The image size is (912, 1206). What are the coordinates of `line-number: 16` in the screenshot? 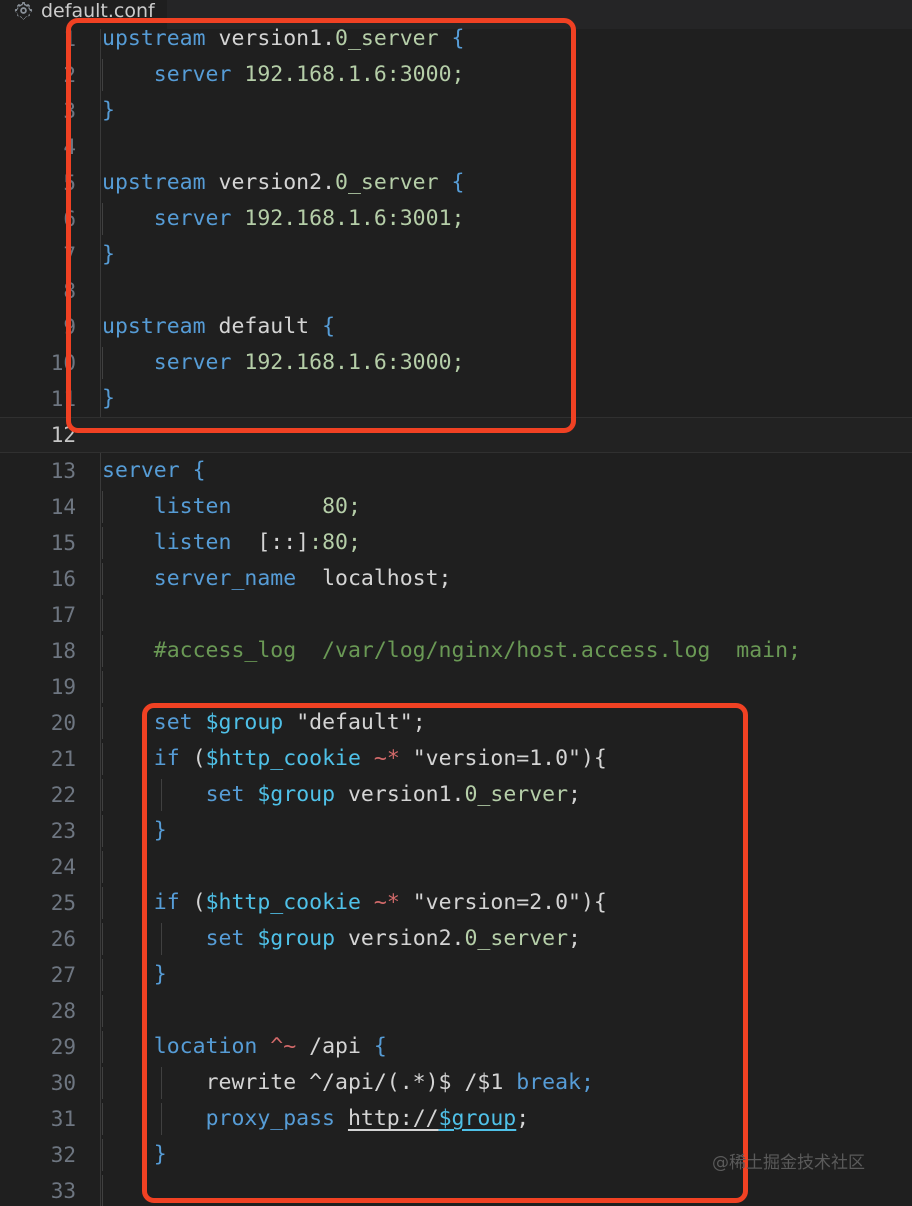 It's located at (63, 579).